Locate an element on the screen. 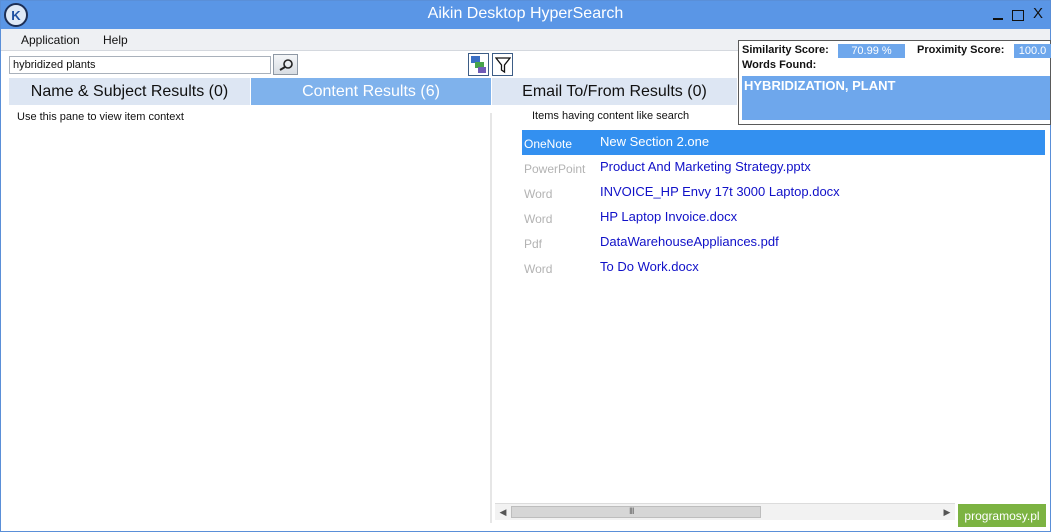 This screenshot has height=532, width=1051. filter-icon is located at coordinates (502, 64).